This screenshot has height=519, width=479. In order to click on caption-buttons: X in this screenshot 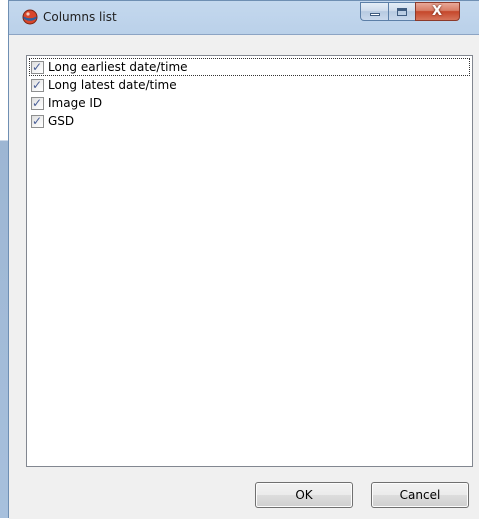, I will do `click(410, 12)`.